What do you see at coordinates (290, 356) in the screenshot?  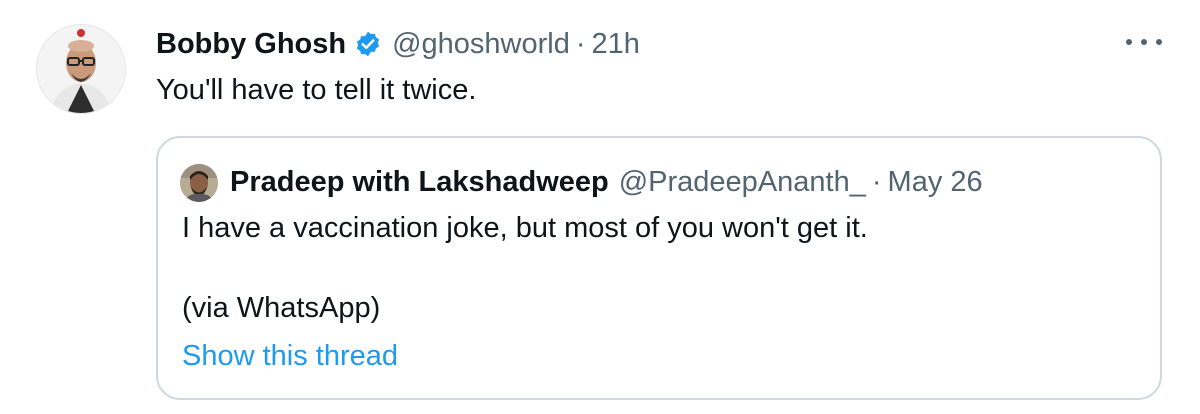 I see `show-thread-link: Show this thread` at bounding box center [290, 356].